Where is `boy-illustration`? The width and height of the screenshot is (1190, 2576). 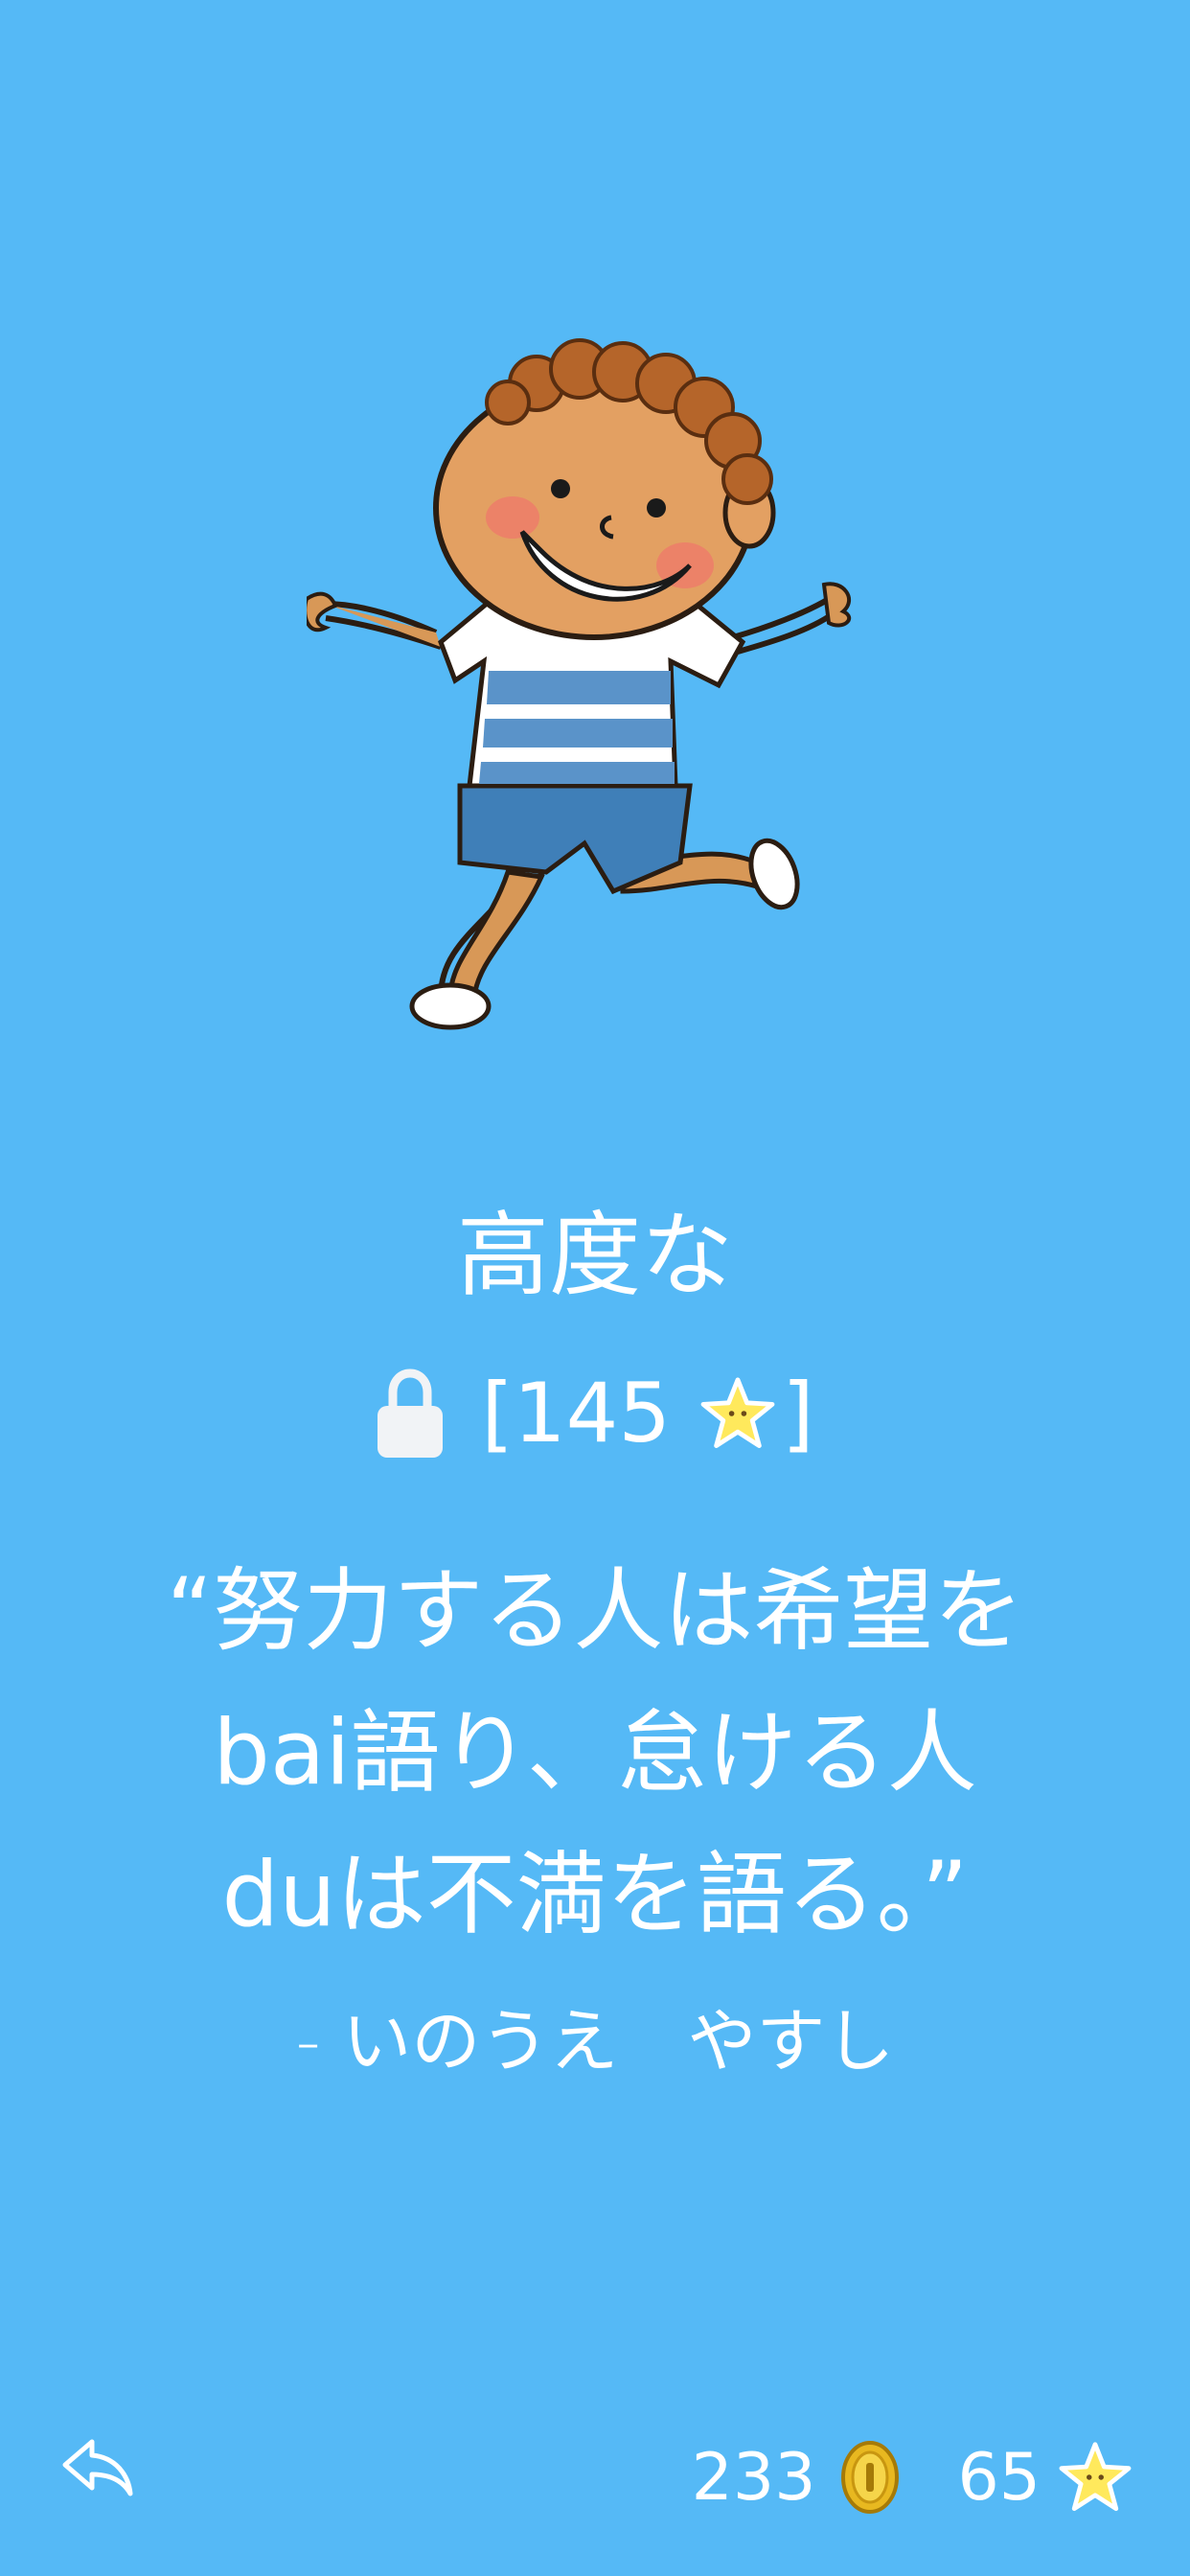
boy-illustration is located at coordinates (579, 684).